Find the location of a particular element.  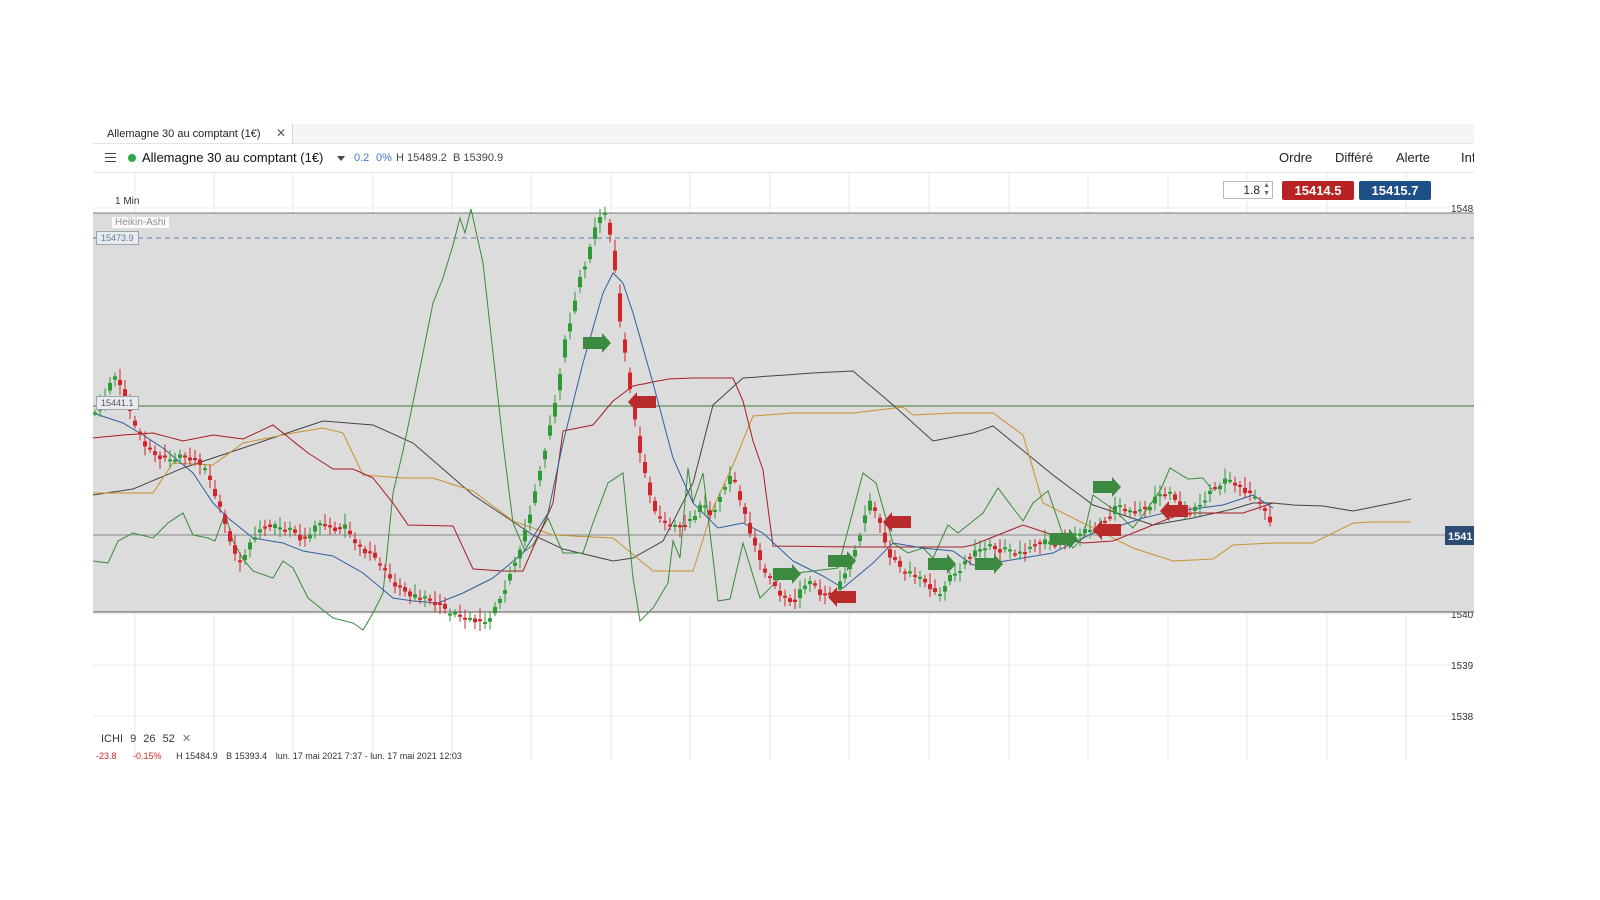

quantity-input: 1.8 ▲ ▼ is located at coordinates (1248, 190).